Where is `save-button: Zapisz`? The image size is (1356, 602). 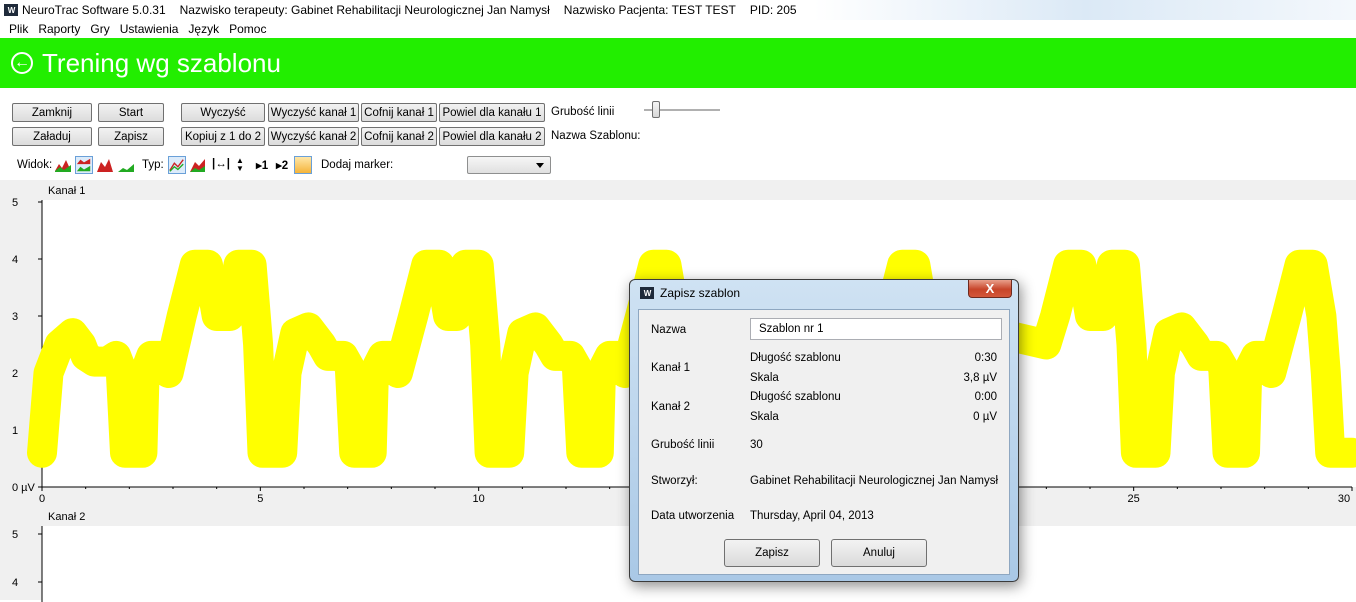
save-button: Zapisz is located at coordinates (131, 136).